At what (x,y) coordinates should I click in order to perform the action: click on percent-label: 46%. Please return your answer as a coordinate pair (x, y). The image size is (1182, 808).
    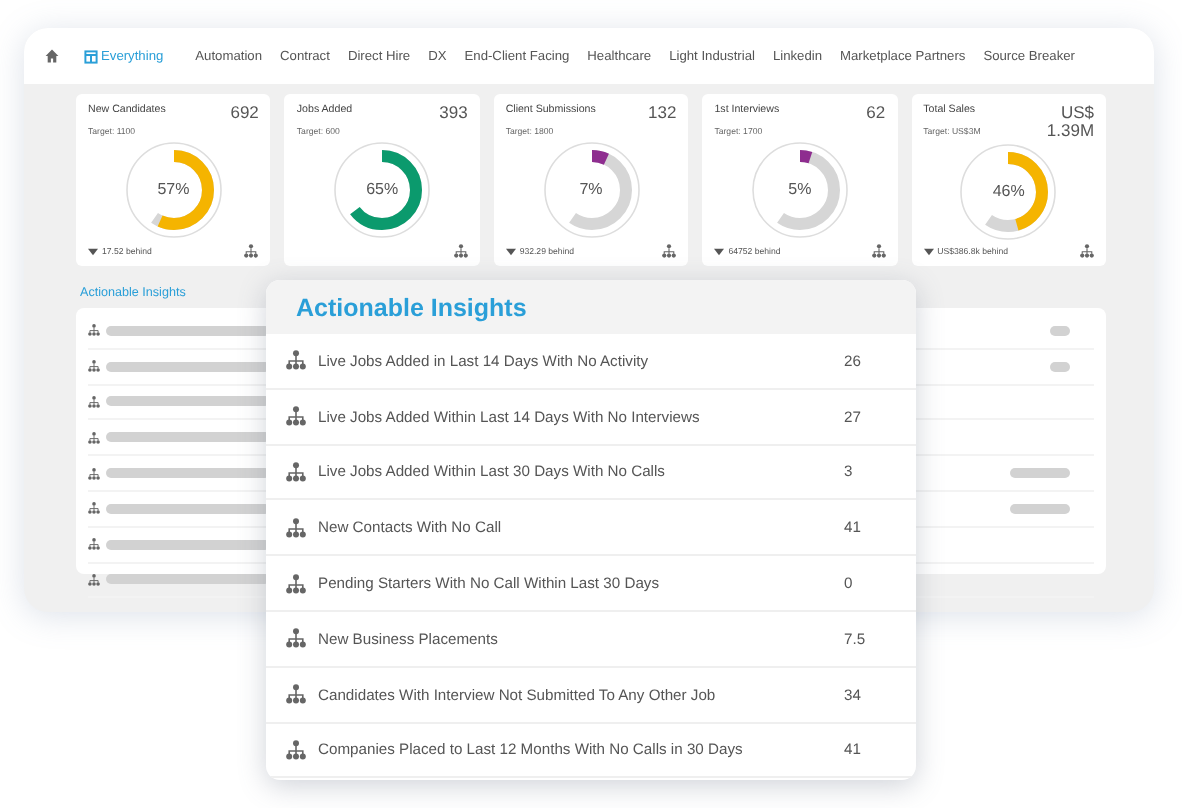
    Looking at the image, I should click on (1008, 191).